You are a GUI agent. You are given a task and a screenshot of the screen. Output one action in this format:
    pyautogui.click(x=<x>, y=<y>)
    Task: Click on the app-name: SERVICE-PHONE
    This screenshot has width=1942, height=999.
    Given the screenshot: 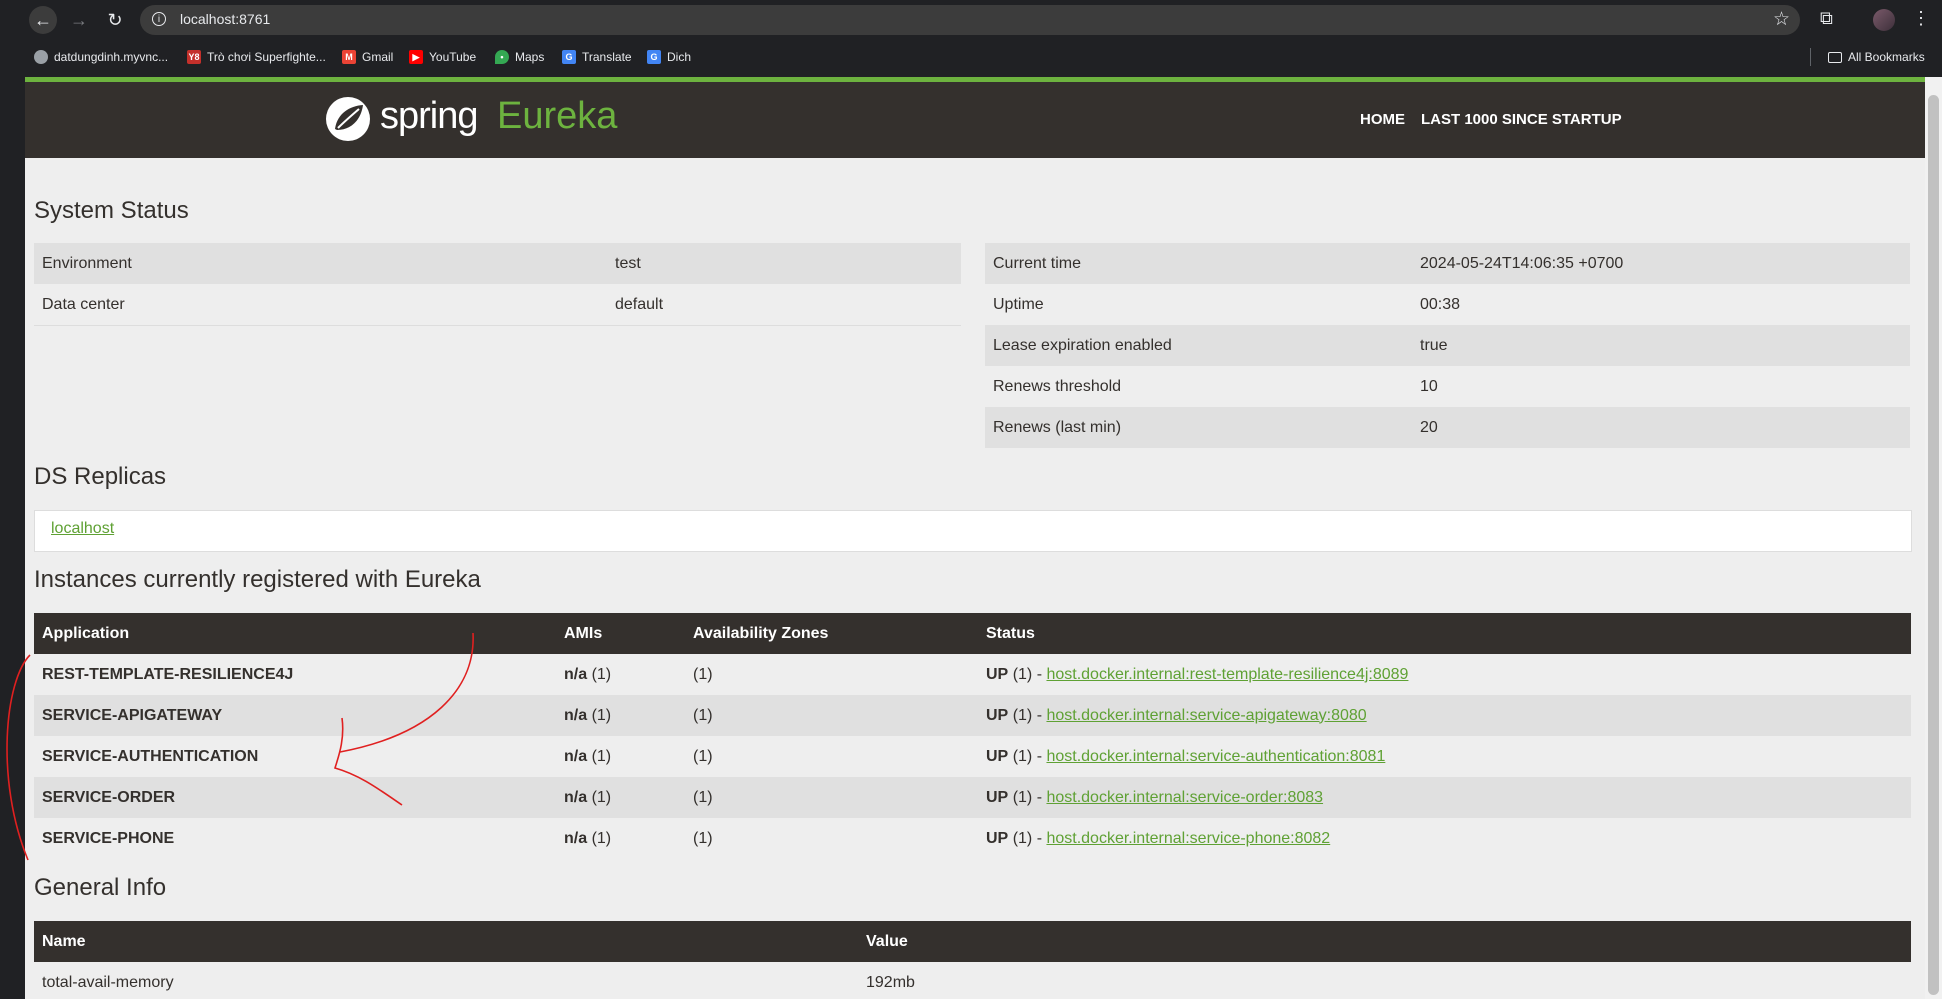 What is the action you would take?
    pyautogui.click(x=295, y=838)
    